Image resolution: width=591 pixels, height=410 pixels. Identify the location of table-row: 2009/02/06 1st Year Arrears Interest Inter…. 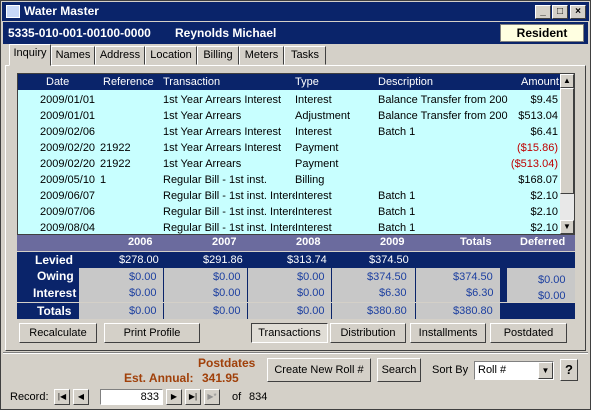
(289, 132).